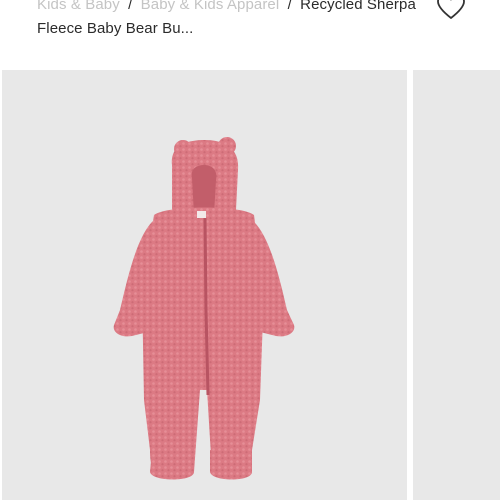 Image resolution: width=500 pixels, height=500 pixels. What do you see at coordinates (451, 10) in the screenshot?
I see `favorite-heart-icon` at bounding box center [451, 10].